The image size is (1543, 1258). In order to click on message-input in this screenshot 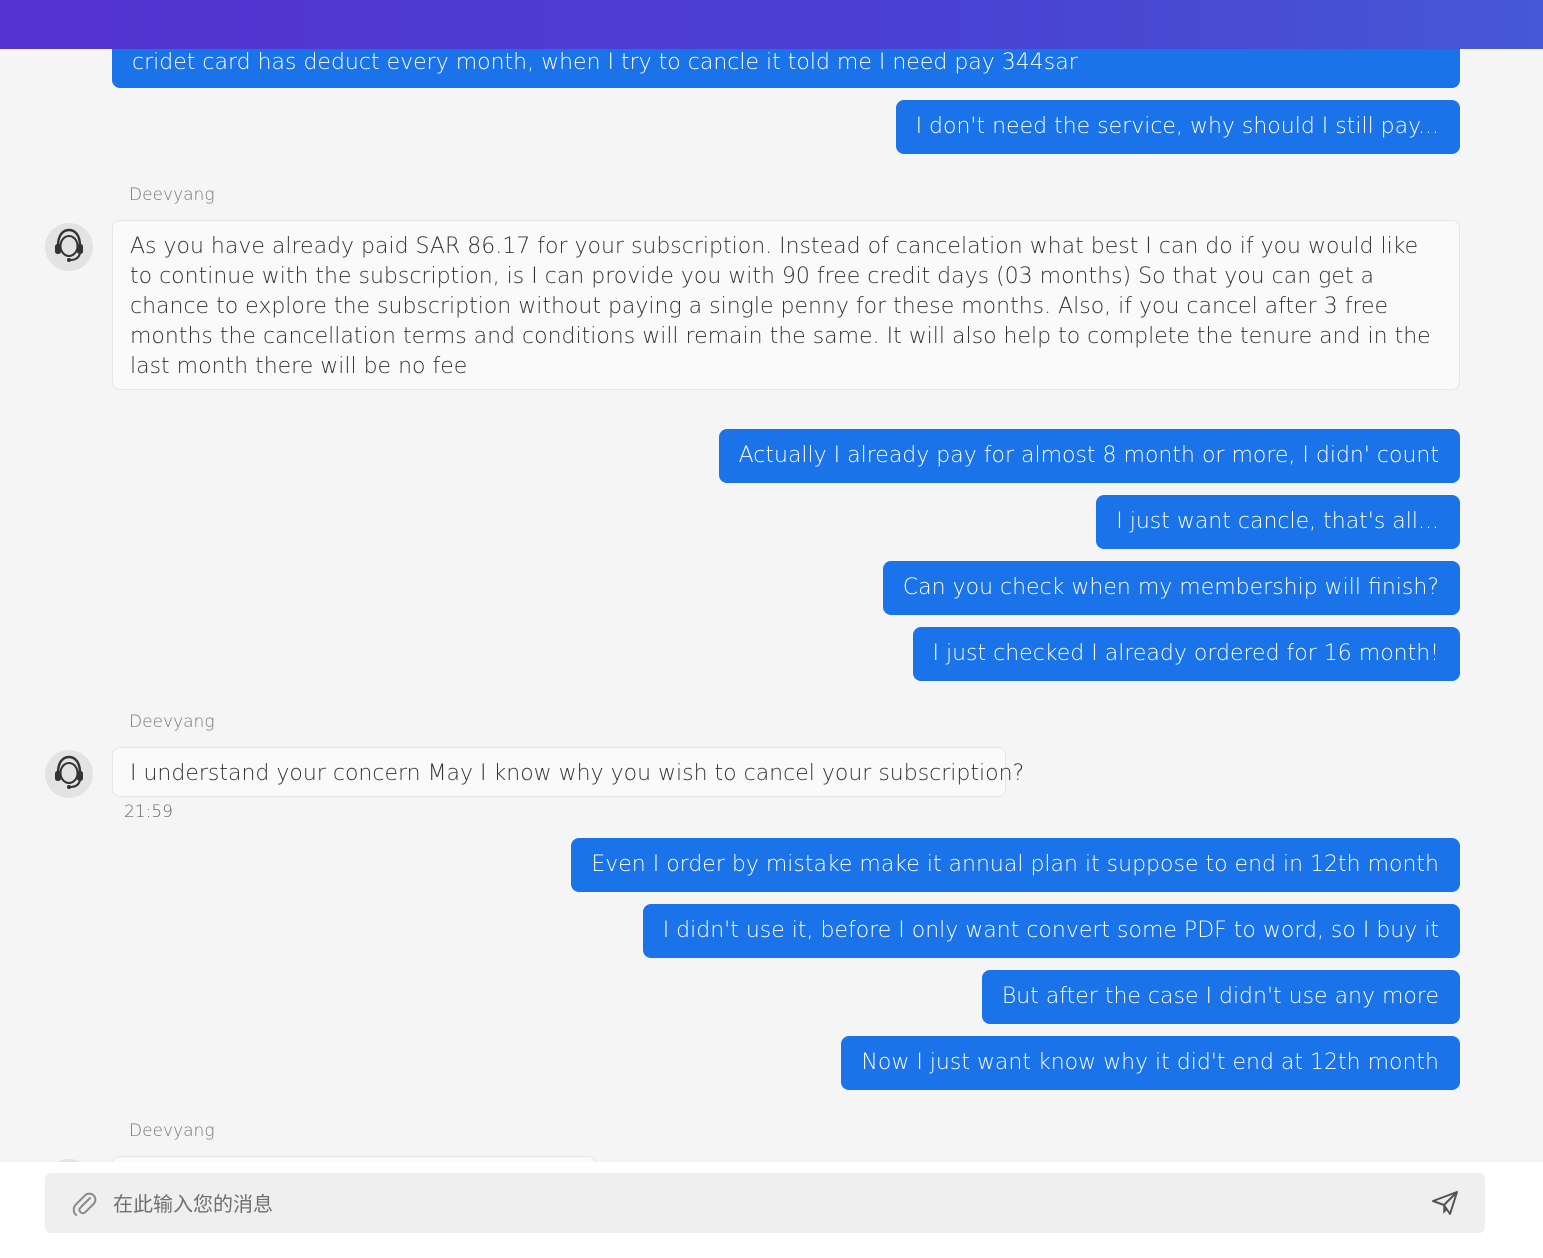, I will do `click(763, 1204)`.